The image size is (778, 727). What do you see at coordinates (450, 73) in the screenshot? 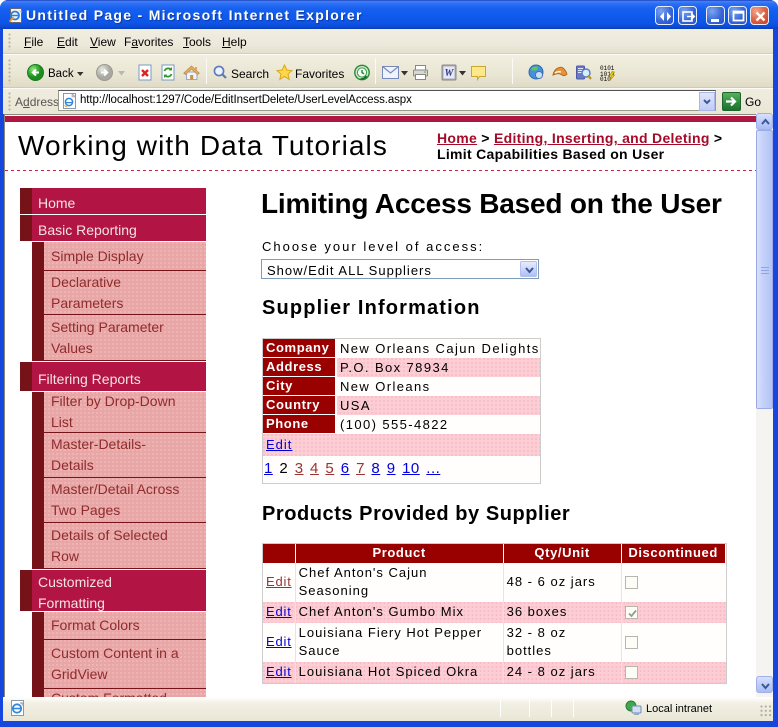
I see `svg-text: W` at bounding box center [450, 73].